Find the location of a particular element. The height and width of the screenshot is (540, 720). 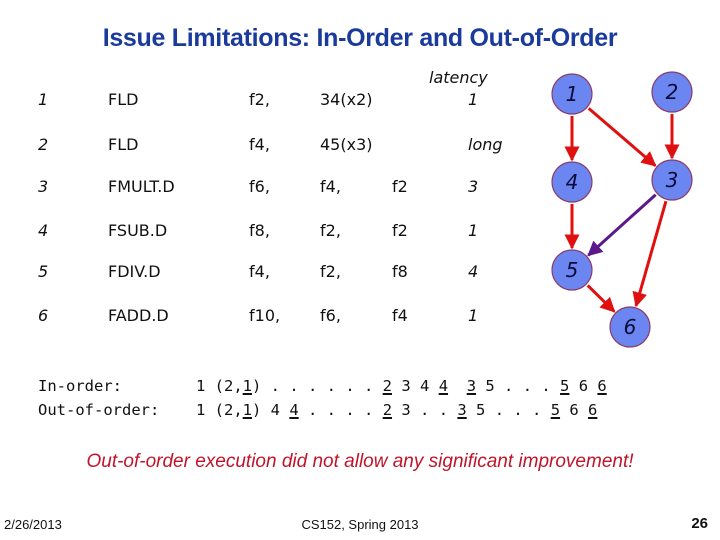

schedule-token: ) 4 is located at coordinates (271, 410).